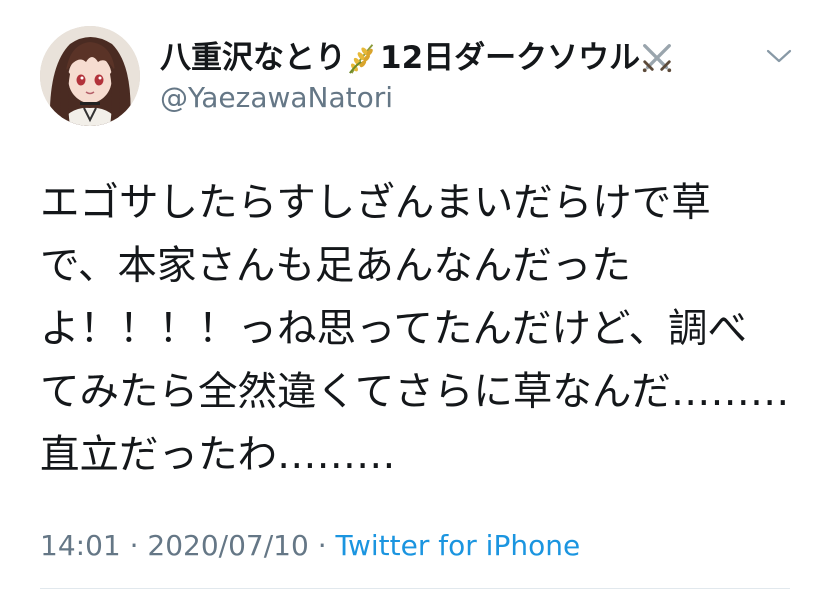  Describe the element at coordinates (657, 58) in the screenshot. I see `crossed-swords-icon` at that location.